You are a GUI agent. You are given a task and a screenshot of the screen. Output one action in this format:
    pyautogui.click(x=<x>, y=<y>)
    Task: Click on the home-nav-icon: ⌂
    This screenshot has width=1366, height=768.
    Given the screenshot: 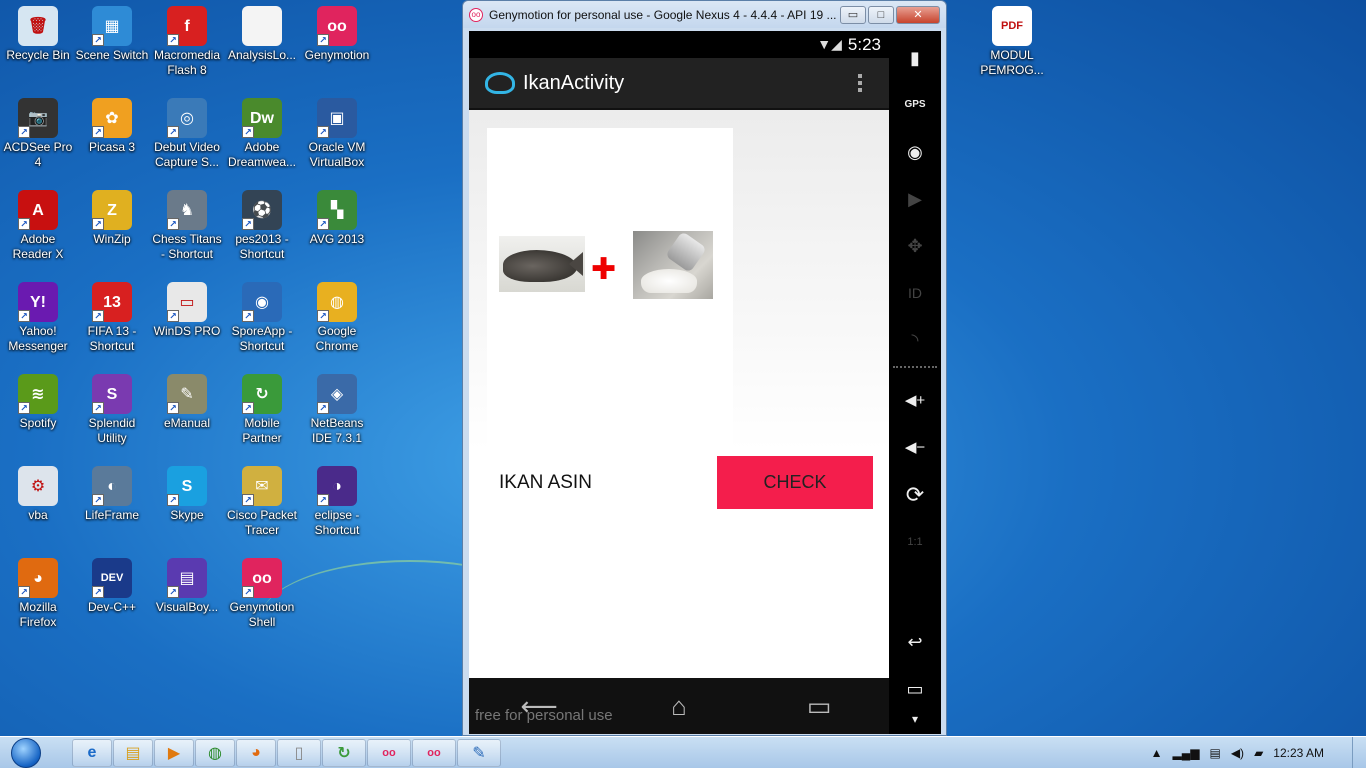 What is the action you would take?
    pyautogui.click(x=679, y=706)
    